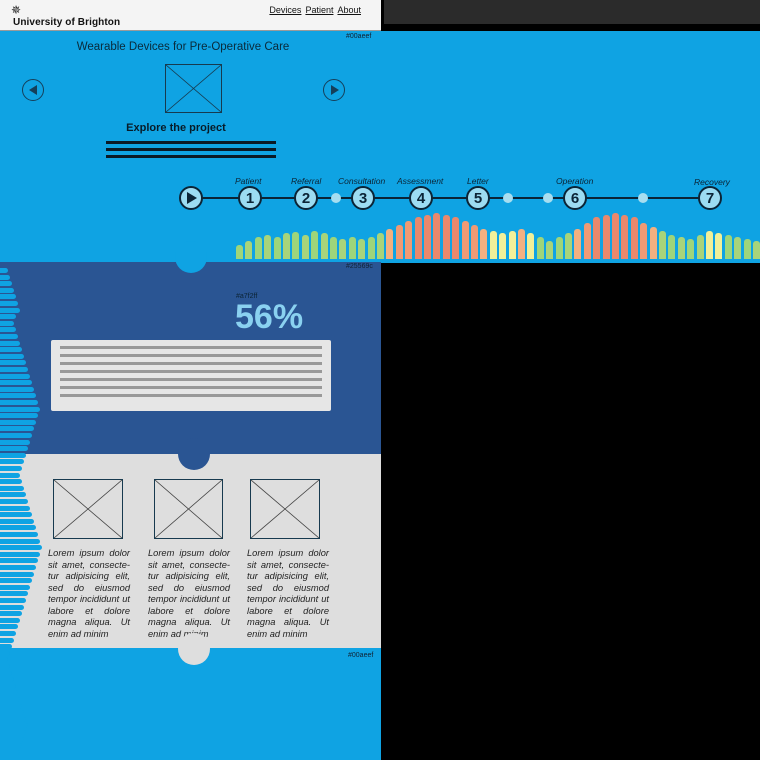 Image resolution: width=760 pixels, height=760 pixels. I want to click on activity-bars, so click(498, 231).